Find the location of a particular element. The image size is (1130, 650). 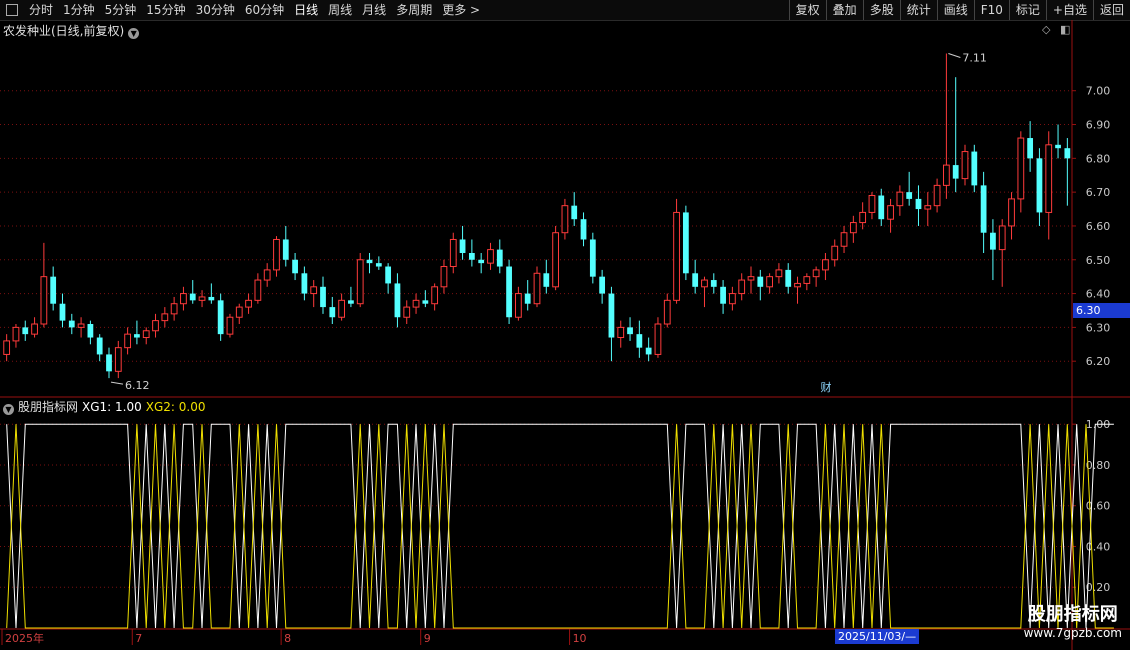

x-tick-label: 2025年 is located at coordinates (24, 638).